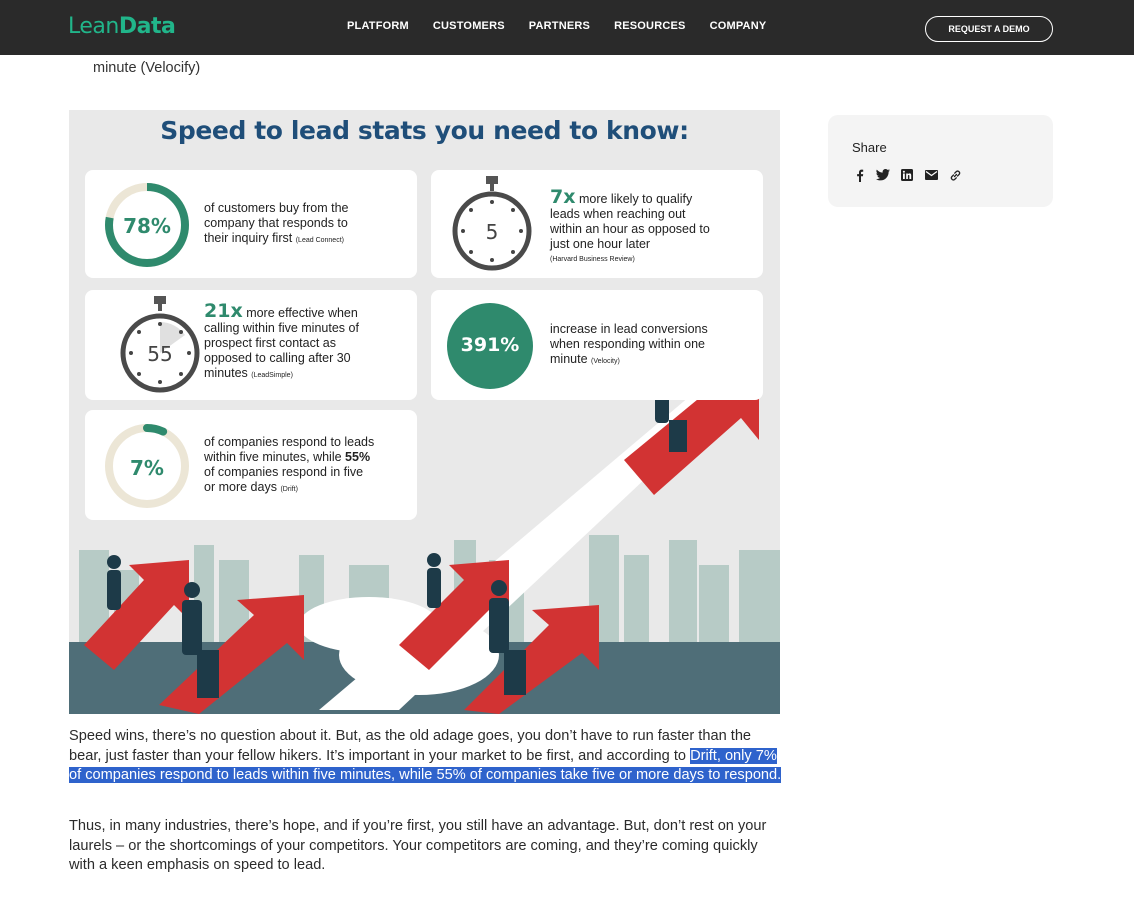  Describe the element at coordinates (270, 343) in the screenshot. I see `stat21x-line3: prospect first contact as` at that location.